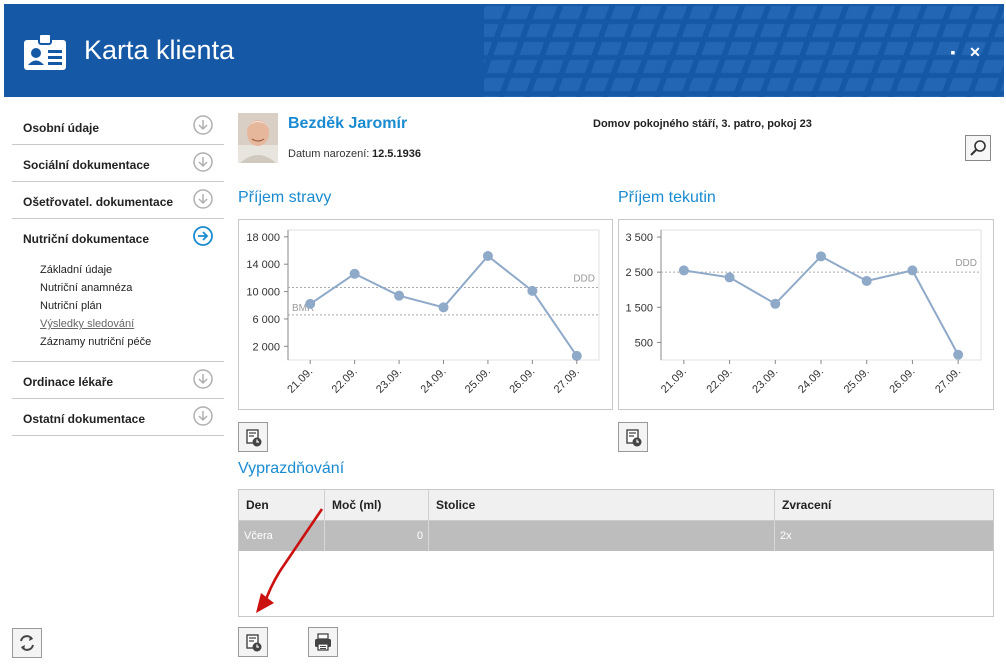  What do you see at coordinates (263, 238) in the screenshot?
I see `y-tick-label: 18 000` at bounding box center [263, 238].